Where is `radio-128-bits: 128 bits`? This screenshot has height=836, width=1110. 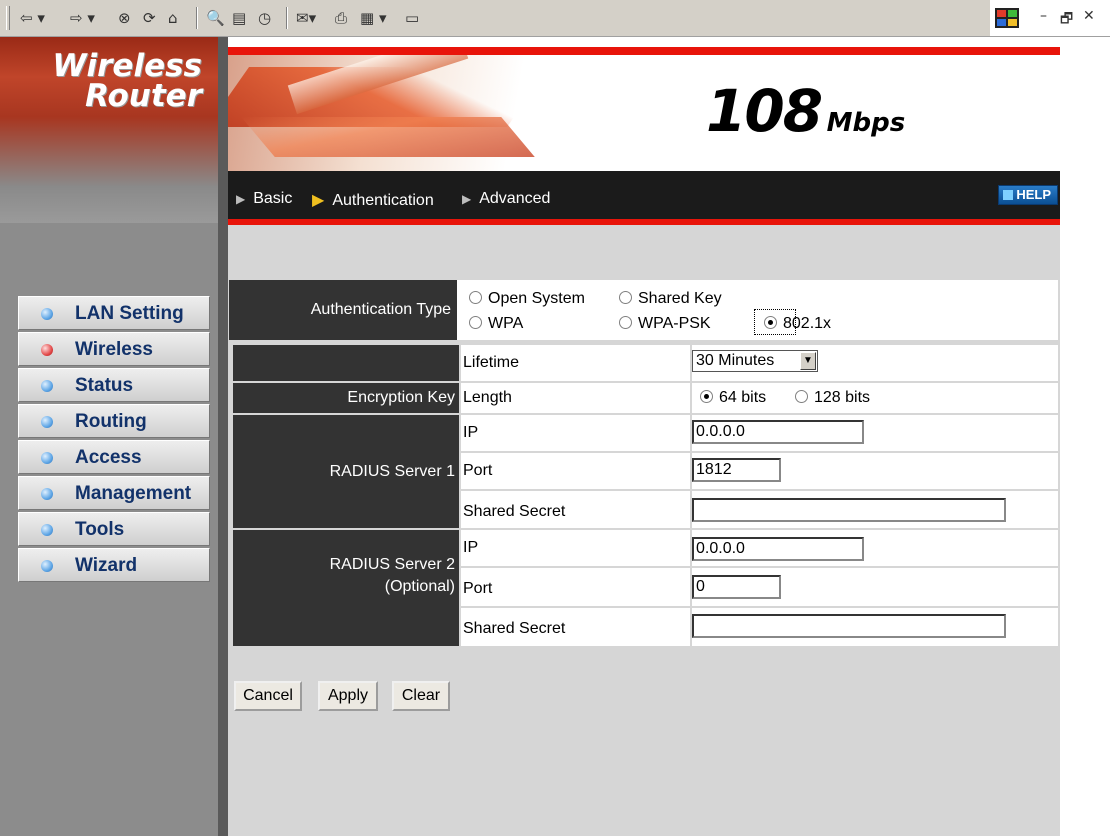
radio-128-bits: 128 bits is located at coordinates (832, 398).